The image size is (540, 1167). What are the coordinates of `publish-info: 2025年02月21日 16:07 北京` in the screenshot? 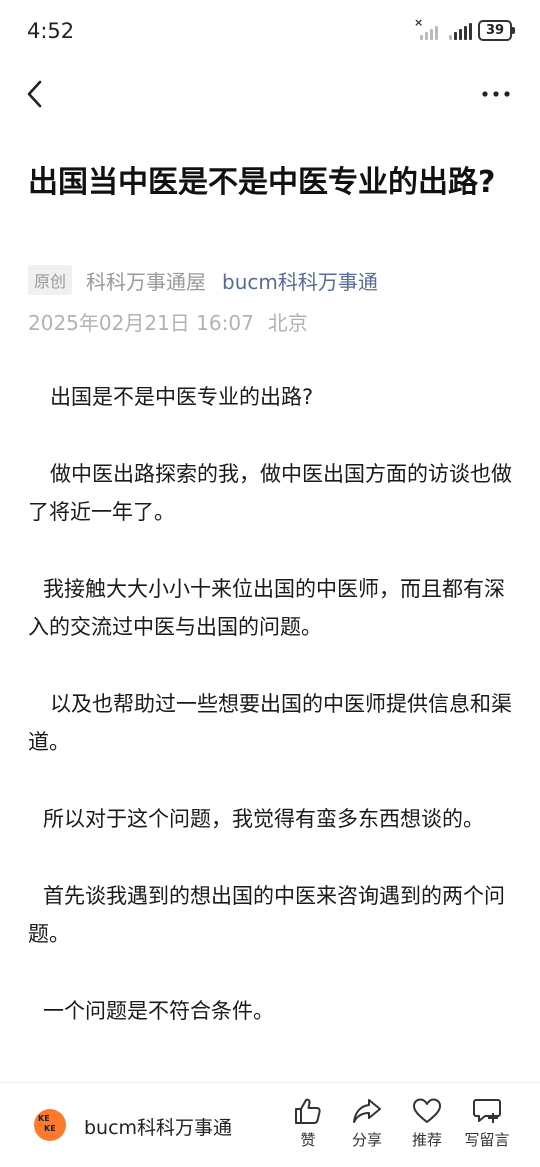 It's located at (168, 321).